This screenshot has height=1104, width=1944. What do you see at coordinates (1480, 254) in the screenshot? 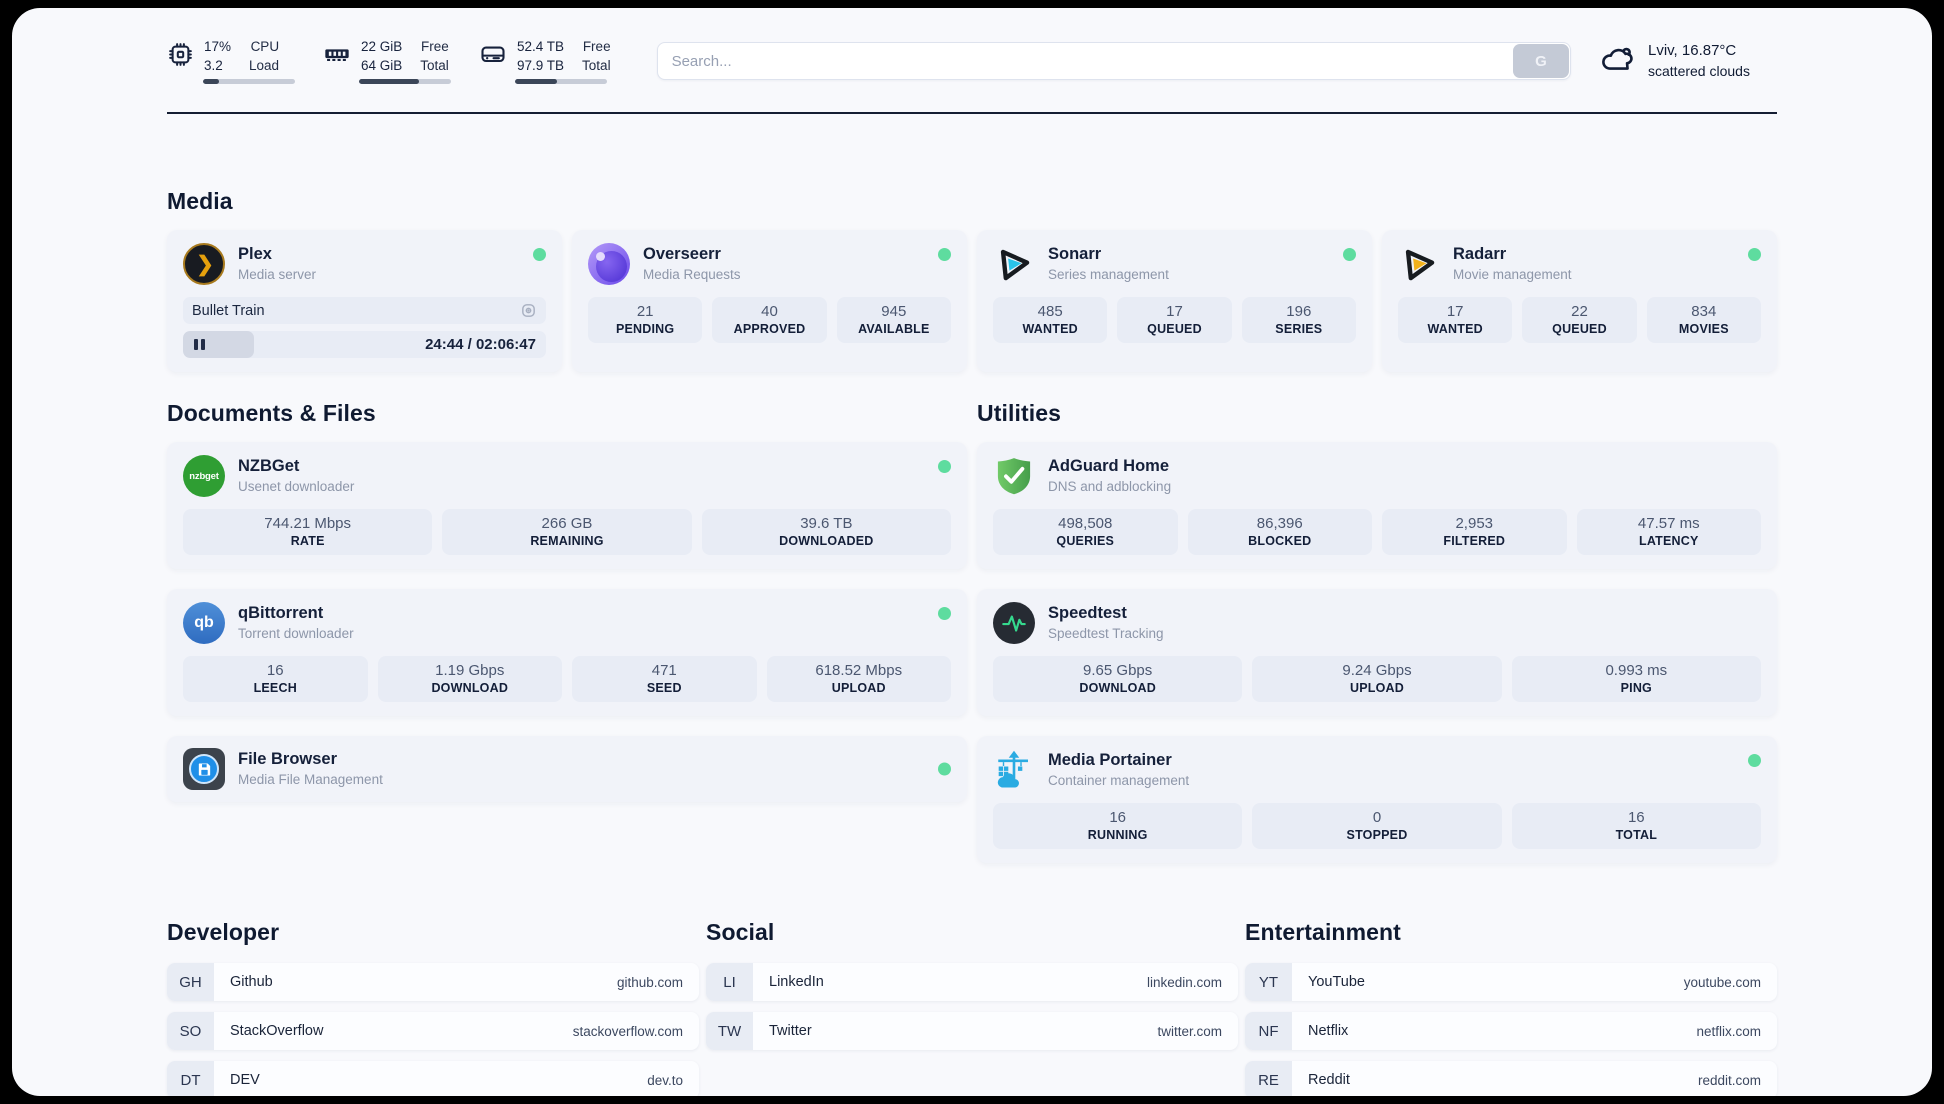
I see `app-title: Radarr` at bounding box center [1480, 254].